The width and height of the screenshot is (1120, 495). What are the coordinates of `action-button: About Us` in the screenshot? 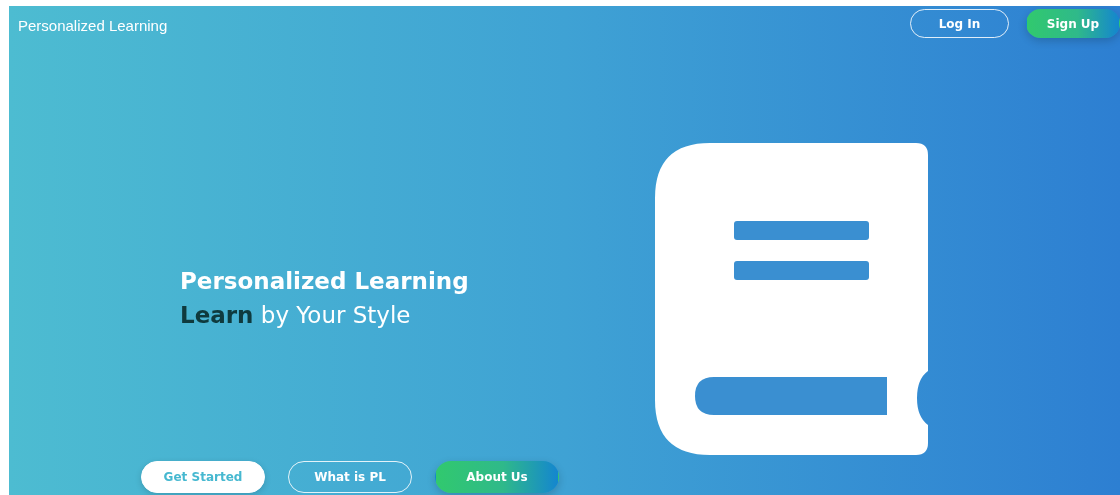 It's located at (497, 477).